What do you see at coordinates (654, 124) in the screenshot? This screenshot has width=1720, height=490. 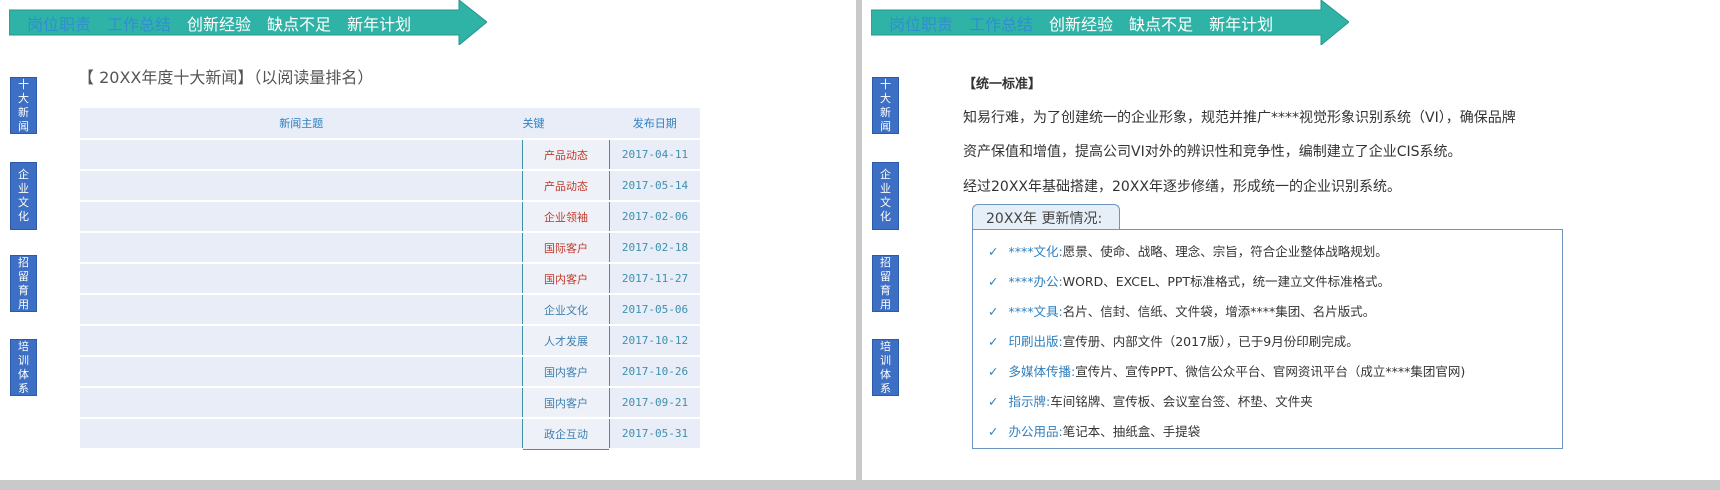 I see `header-date: 发布日期` at bounding box center [654, 124].